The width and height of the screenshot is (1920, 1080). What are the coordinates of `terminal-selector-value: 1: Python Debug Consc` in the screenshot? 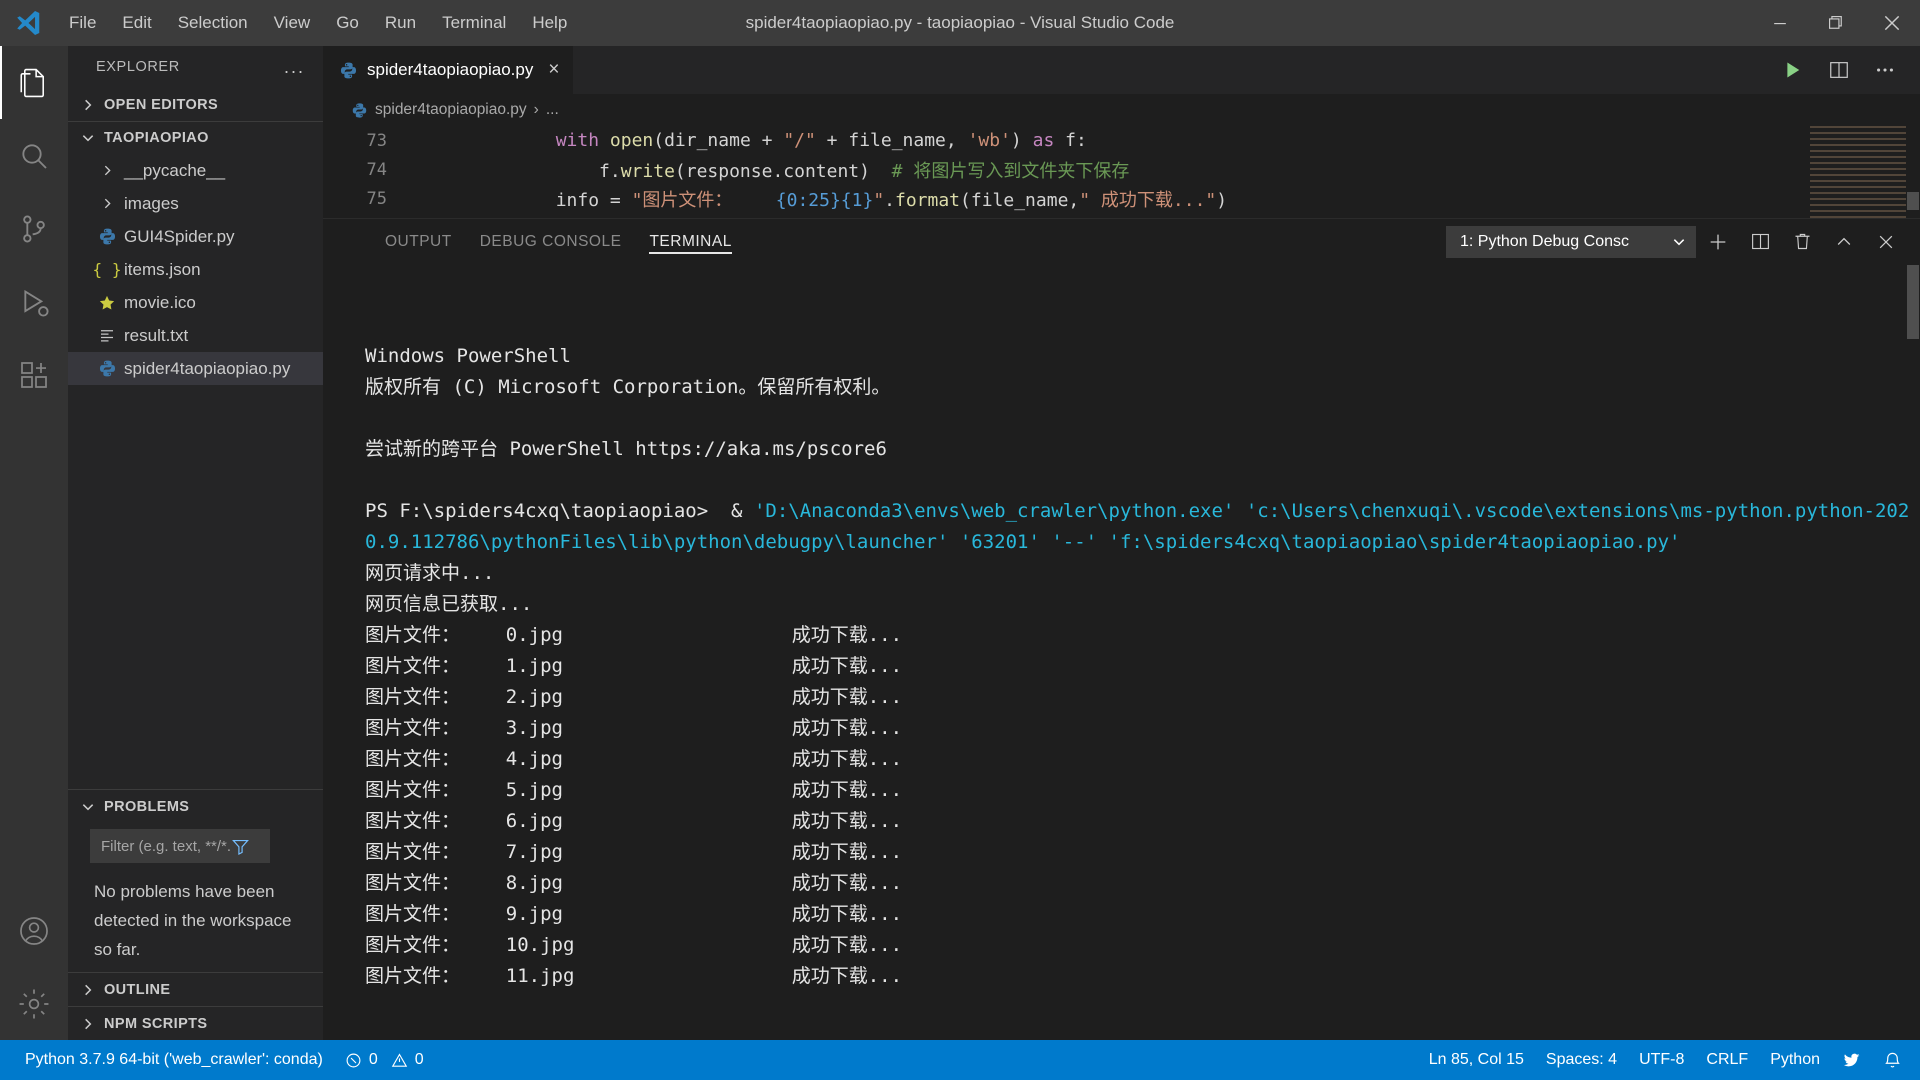 It's located at (1544, 241).